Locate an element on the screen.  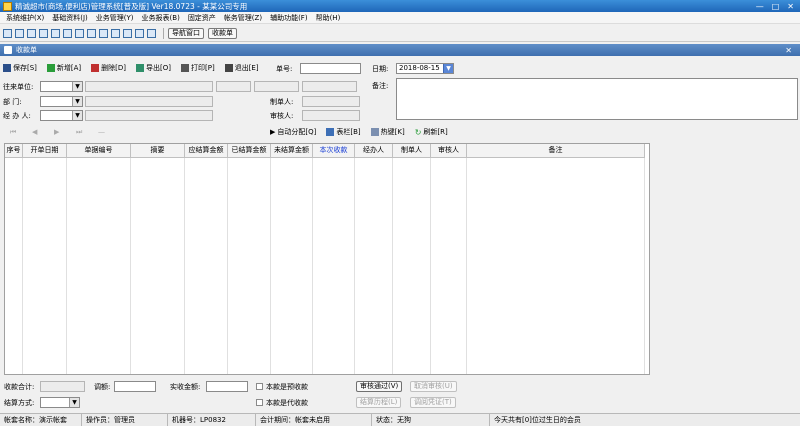
grid-header-11: 备注 is located at coordinates (556, 151).